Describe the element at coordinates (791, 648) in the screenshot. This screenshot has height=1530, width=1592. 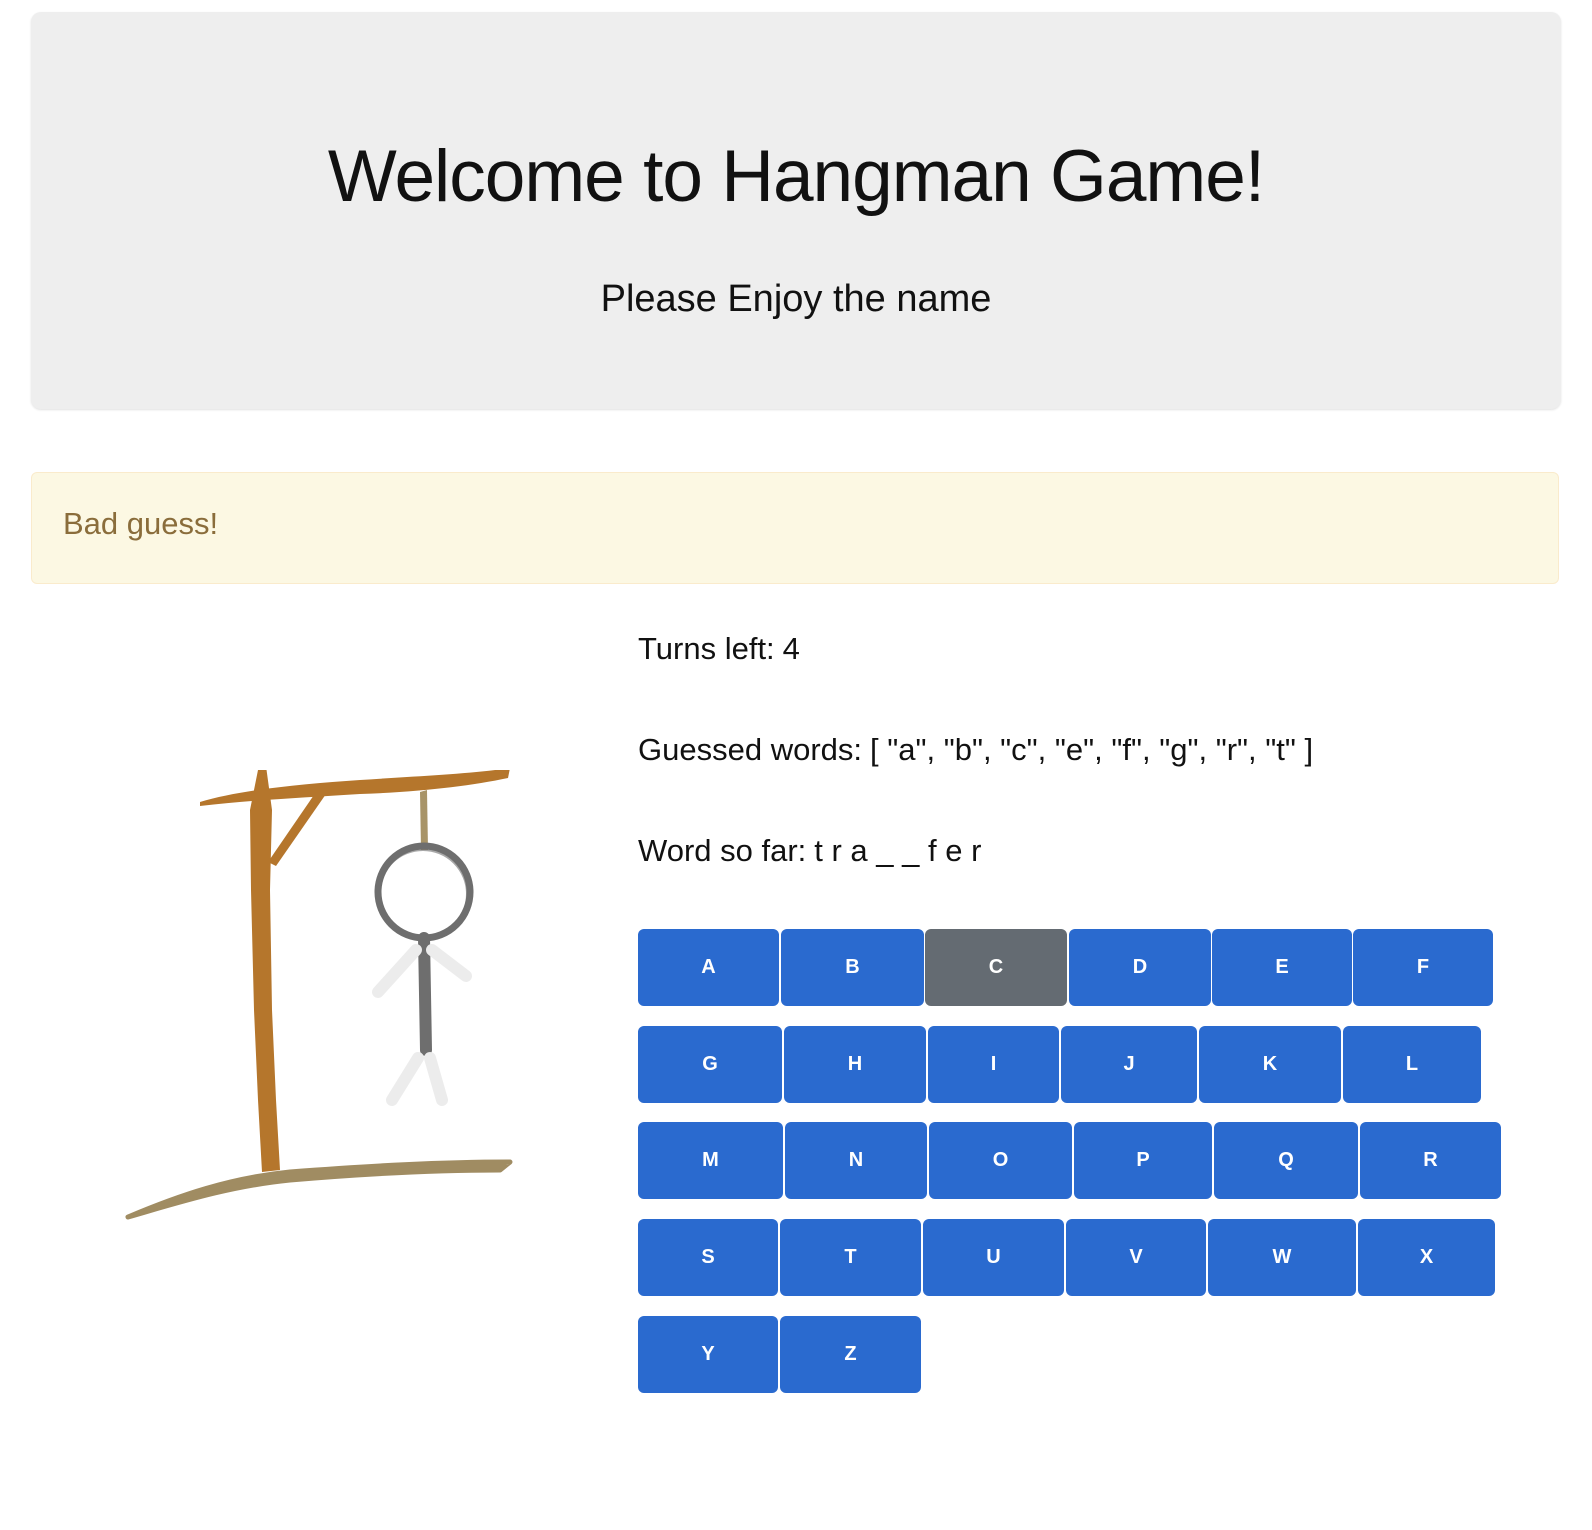
I see `turns-left-value: 4` at that location.